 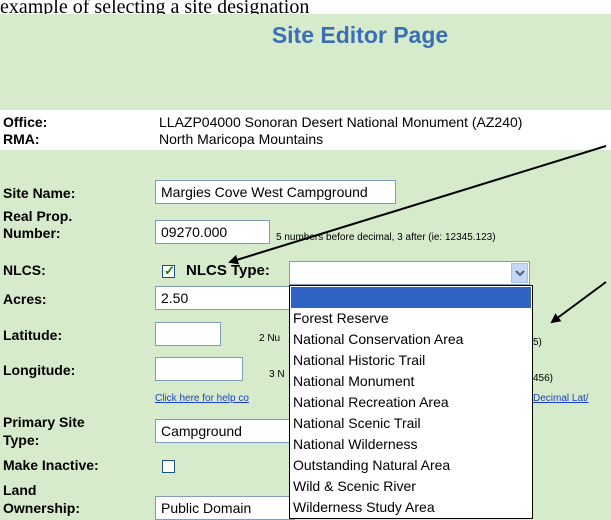 I want to click on page-title: Site Editor Page, so click(x=360, y=35).